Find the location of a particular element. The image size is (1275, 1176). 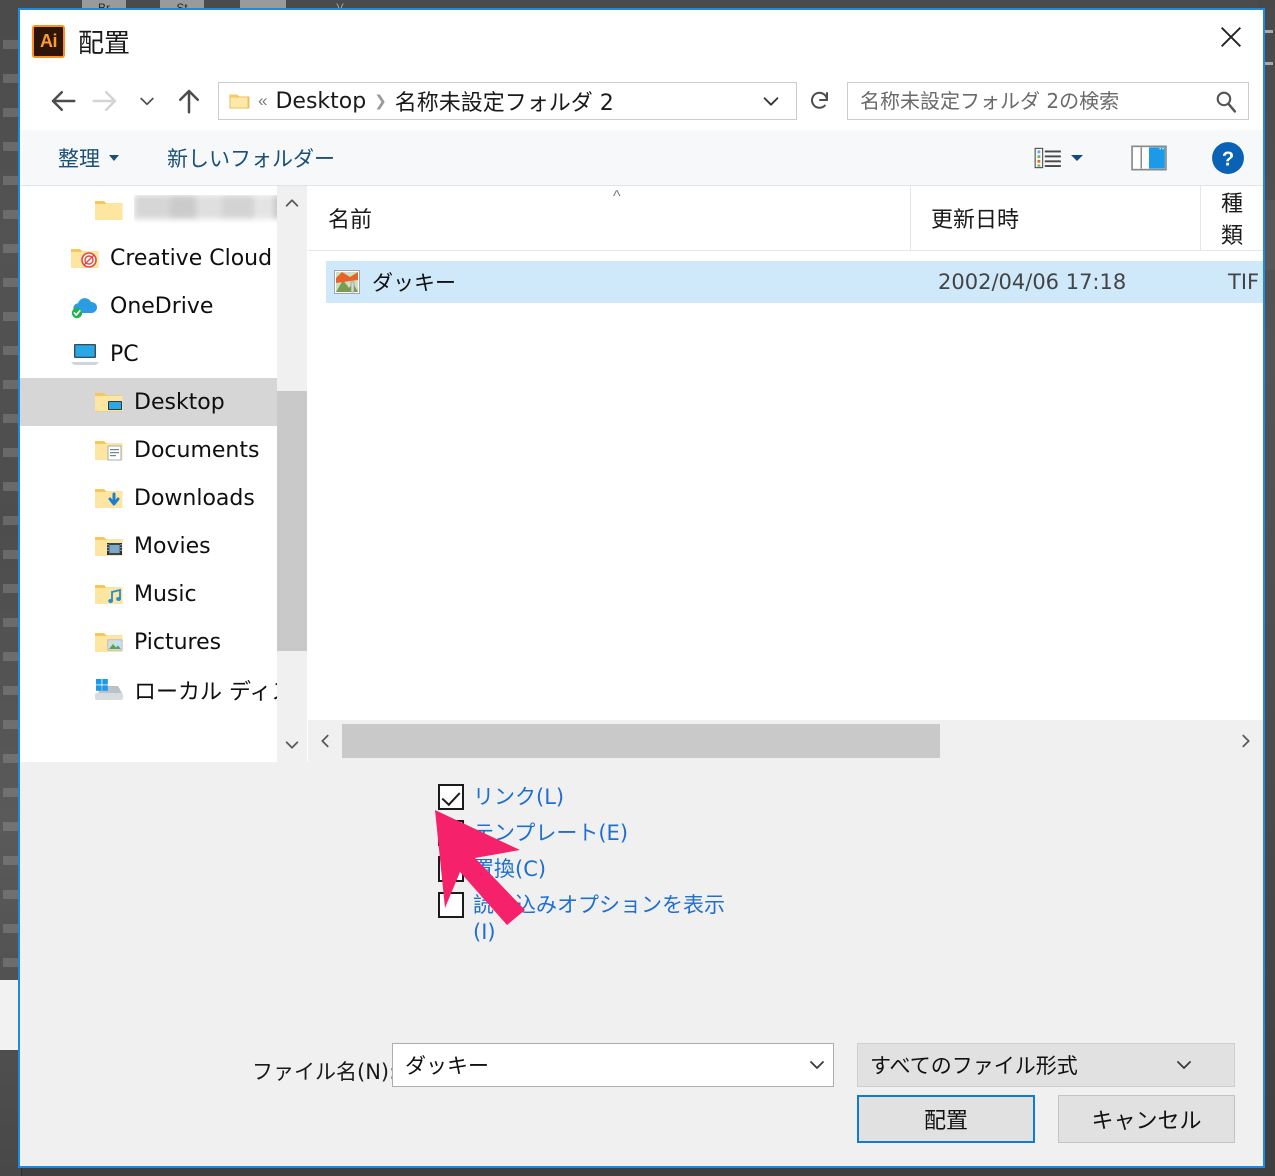

place-button: 配置 is located at coordinates (946, 1119).